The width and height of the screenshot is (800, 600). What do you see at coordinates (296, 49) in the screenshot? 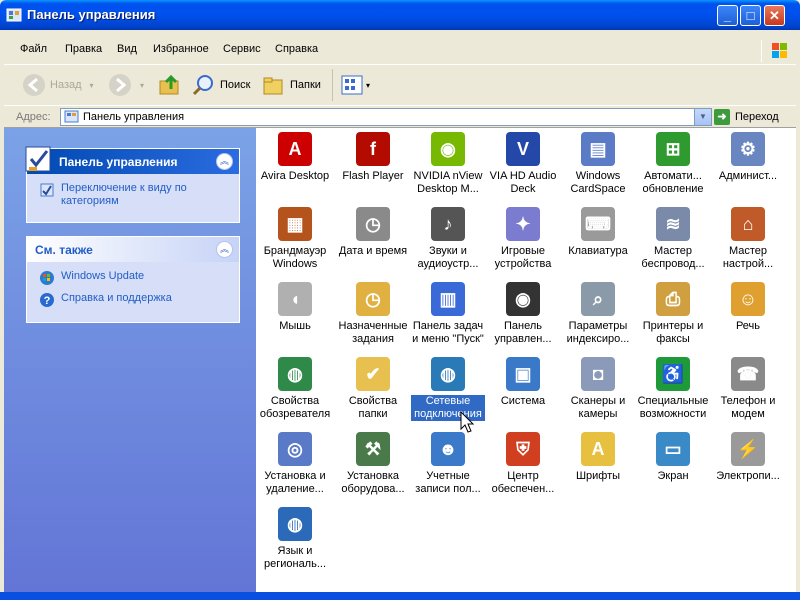
I see `menu-help: Справка` at bounding box center [296, 49].